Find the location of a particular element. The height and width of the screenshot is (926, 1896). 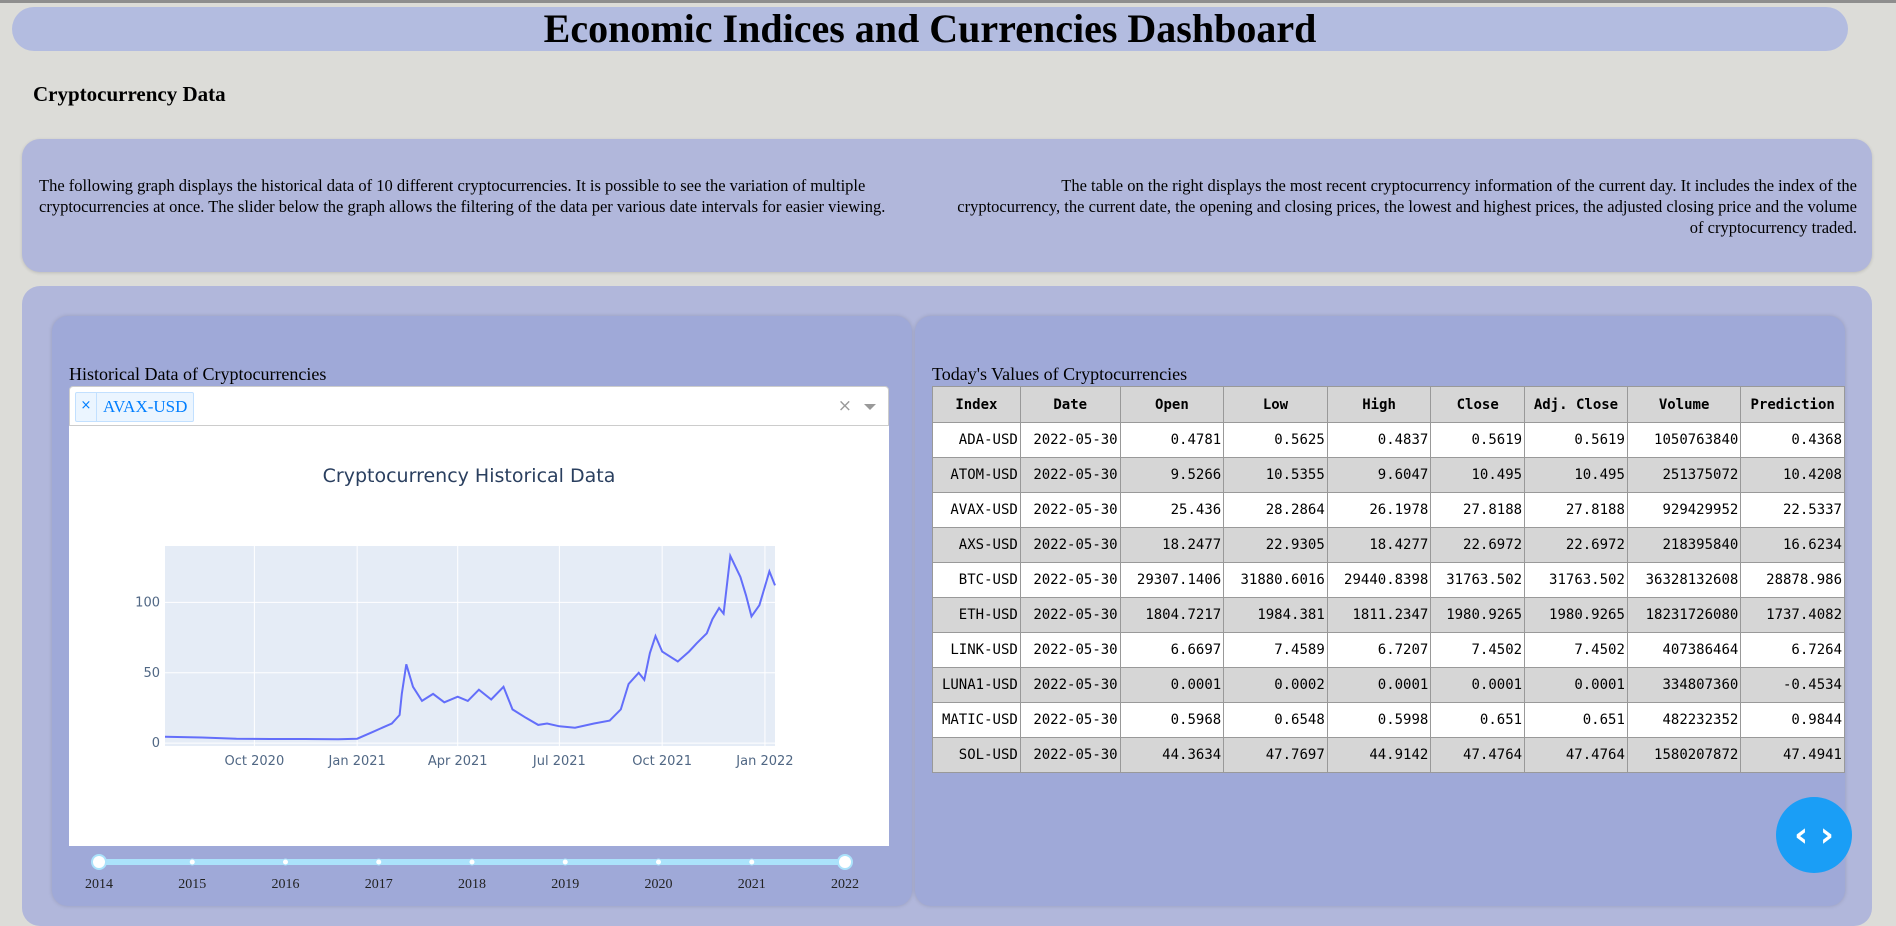

table-cell: 10.5355 is located at coordinates (1275, 475).